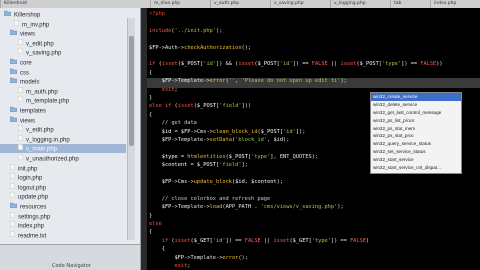 This screenshot has width=480, height=270. What do you see at coordinates (225, 140) in the screenshot?
I see `code-line: $FP->Template->setData('block_id', $id);` at bounding box center [225, 140].